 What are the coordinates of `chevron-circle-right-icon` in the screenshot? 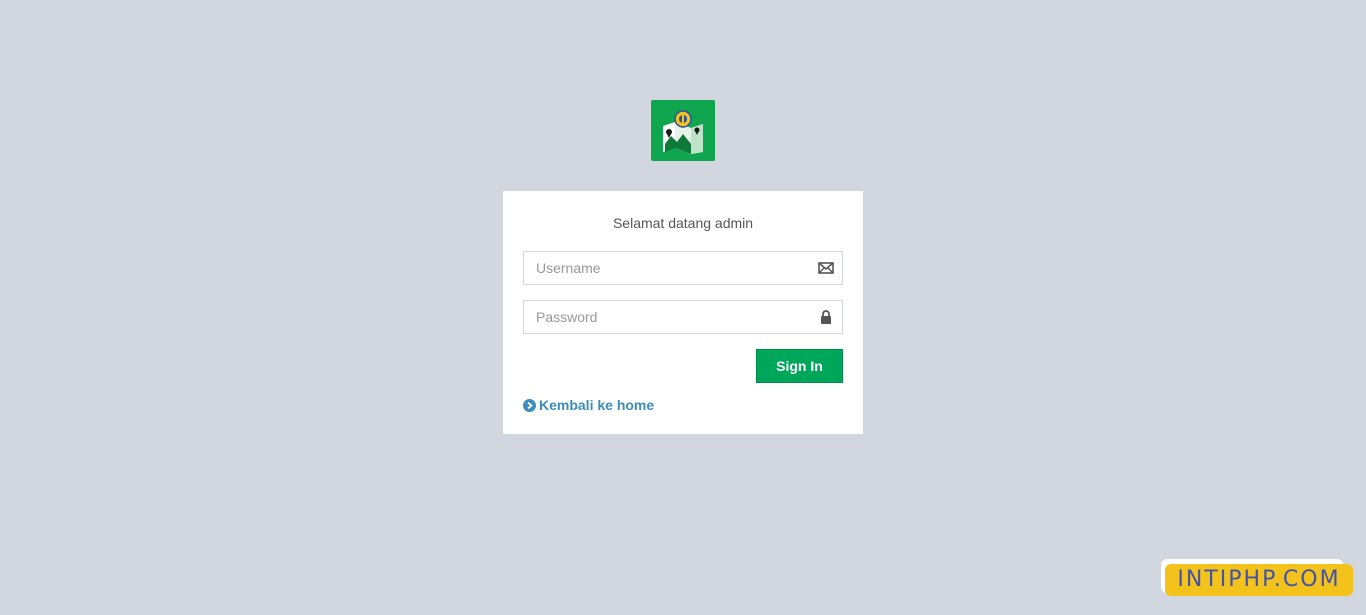 It's located at (529, 405).